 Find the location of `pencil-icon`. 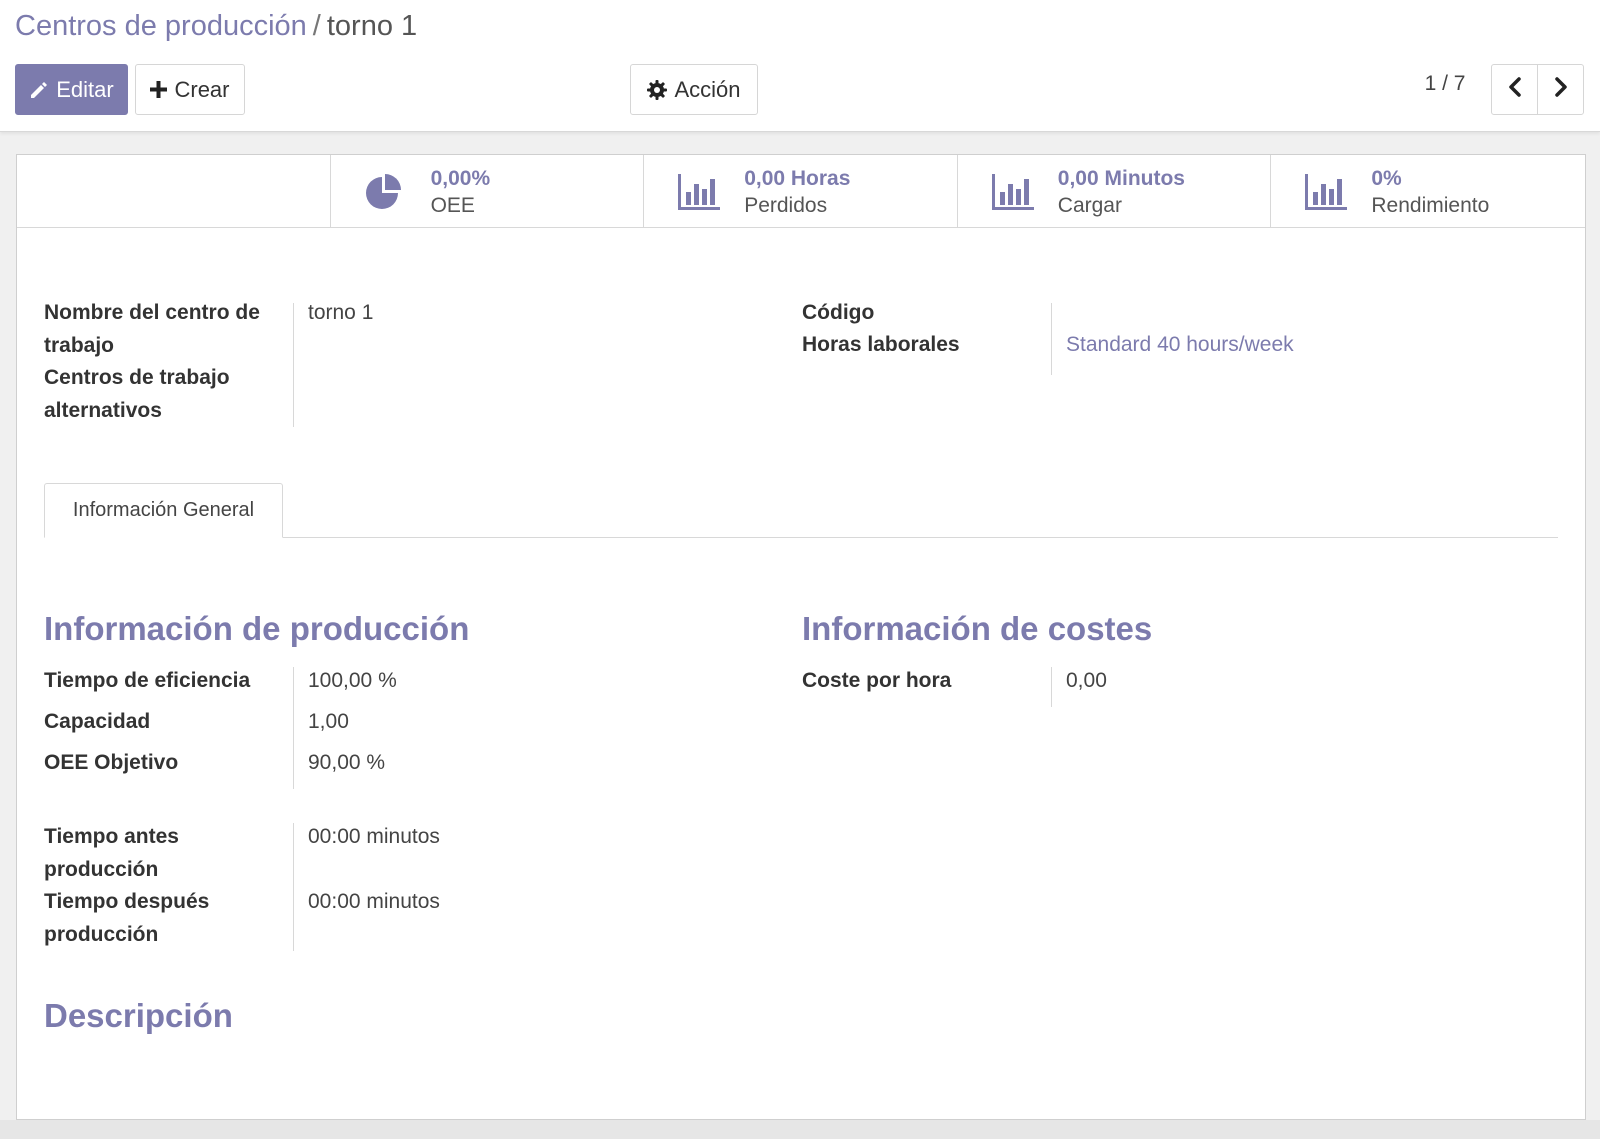

pencil-icon is located at coordinates (39, 90).